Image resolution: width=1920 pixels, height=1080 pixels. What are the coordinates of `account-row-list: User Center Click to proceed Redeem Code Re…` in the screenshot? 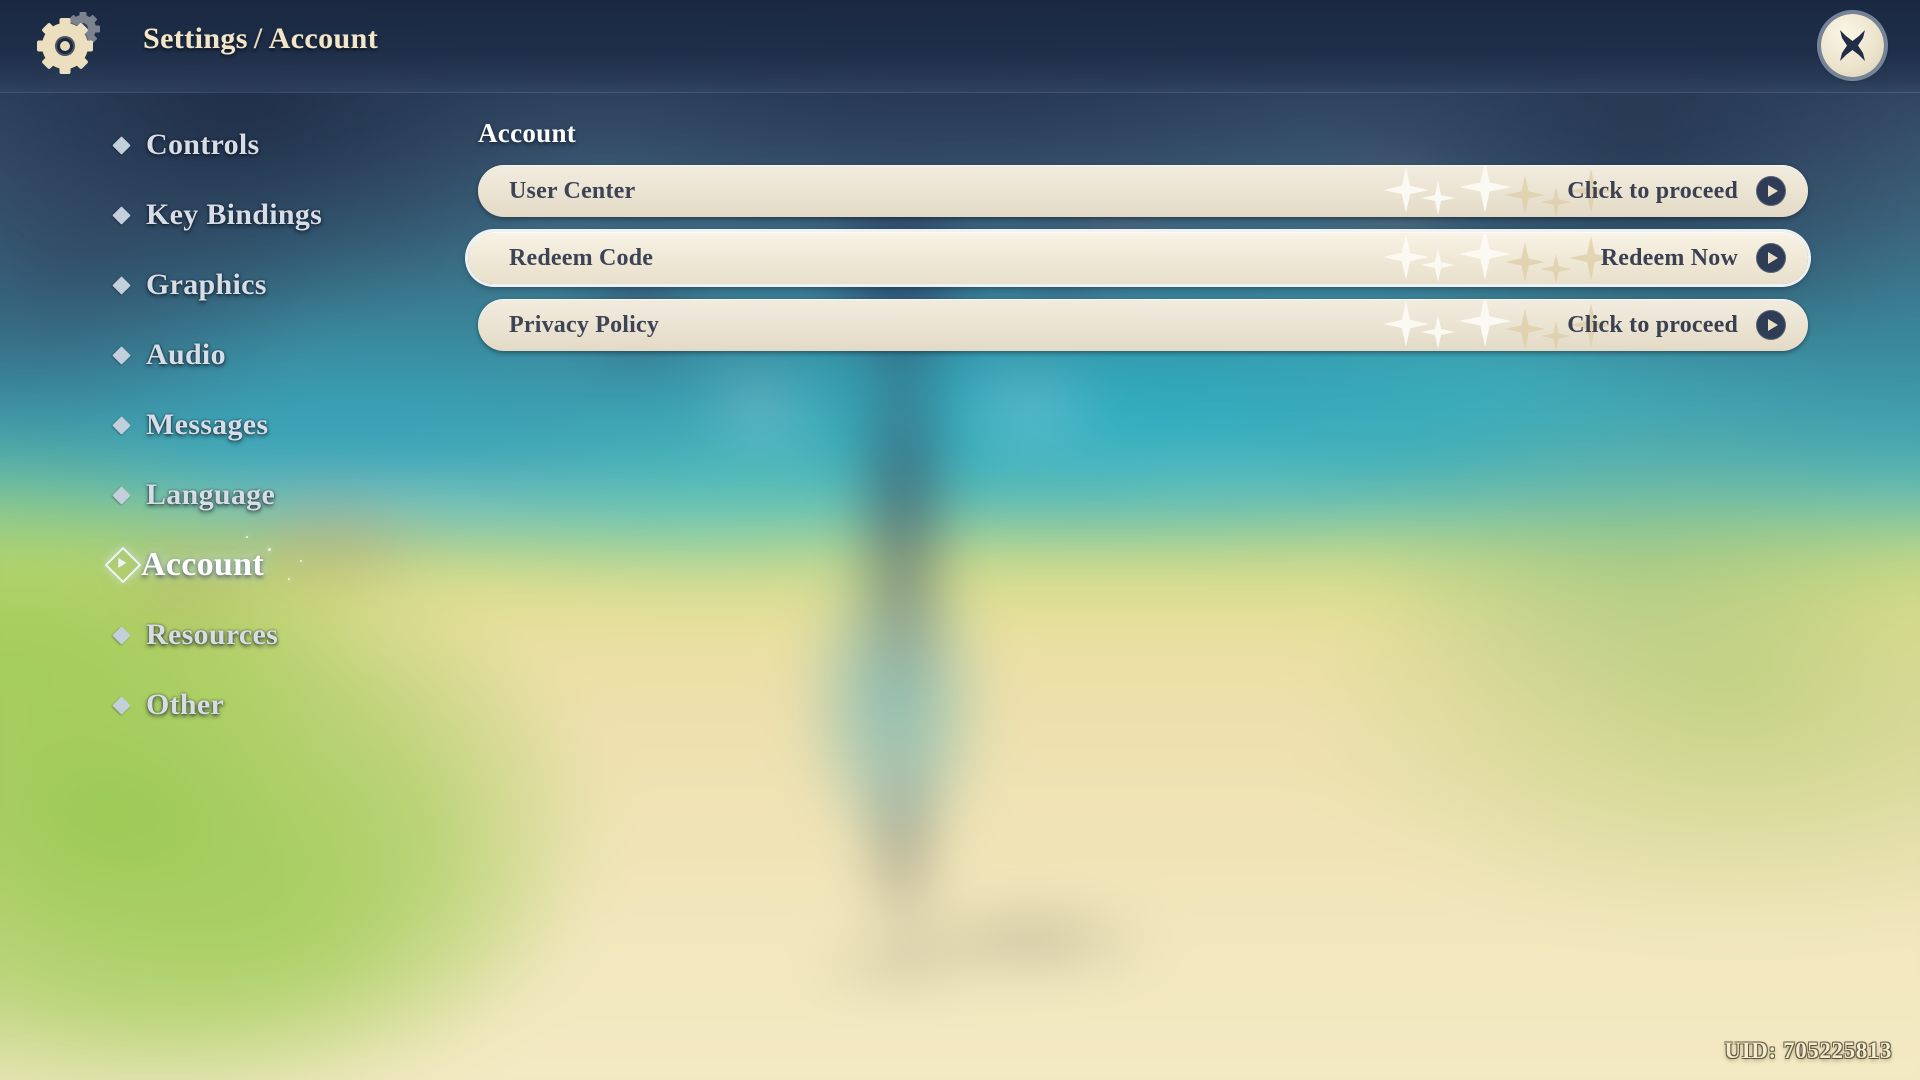 It's located at (1138, 258).